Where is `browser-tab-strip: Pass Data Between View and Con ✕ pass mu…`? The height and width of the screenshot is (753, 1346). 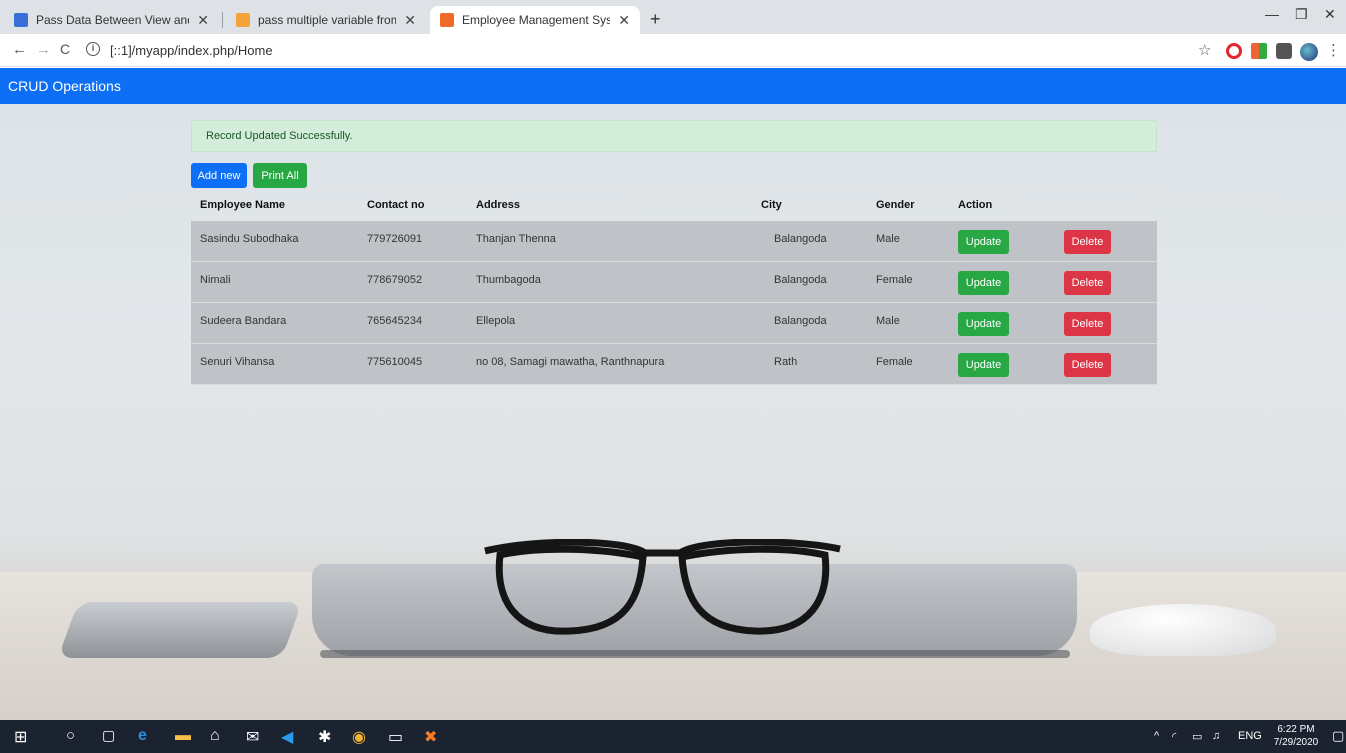
browser-tab-strip: Pass Data Between View and Con ✕ pass mu… is located at coordinates (673, 17).